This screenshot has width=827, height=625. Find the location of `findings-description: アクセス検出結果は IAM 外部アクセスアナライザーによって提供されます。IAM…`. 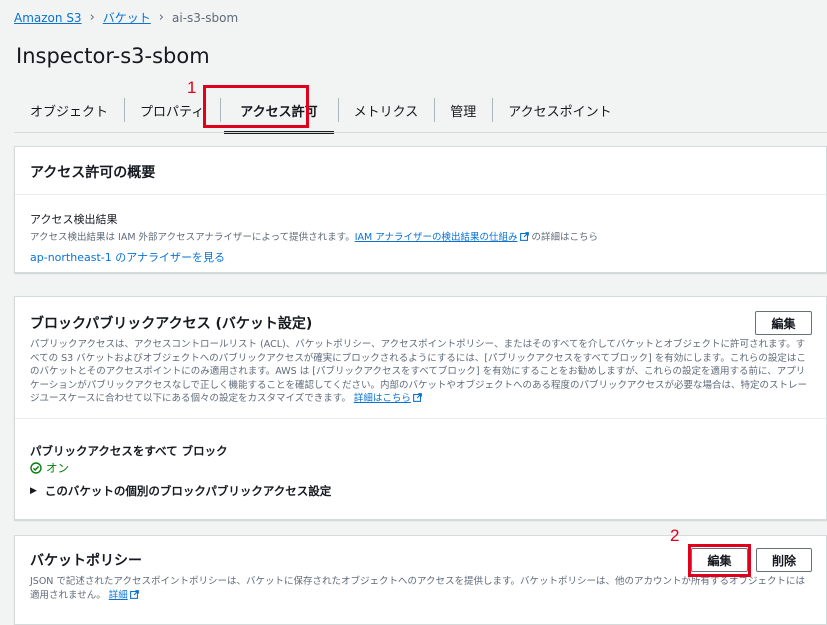

findings-description: アクセス検出結果は IAM 外部アクセスアナライザーによって提供されます。IAM… is located at coordinates (314, 238).